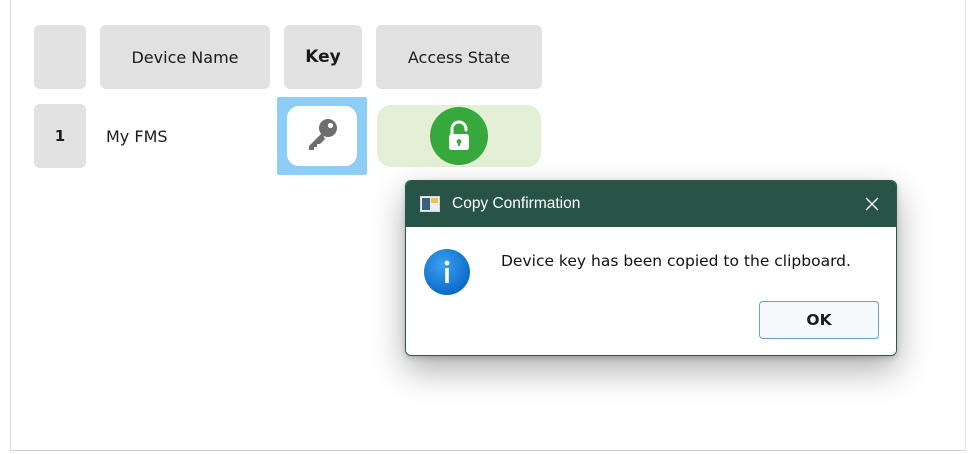 This screenshot has height=454, width=968. Describe the element at coordinates (60, 57) in the screenshot. I see `header-index-cell` at that location.